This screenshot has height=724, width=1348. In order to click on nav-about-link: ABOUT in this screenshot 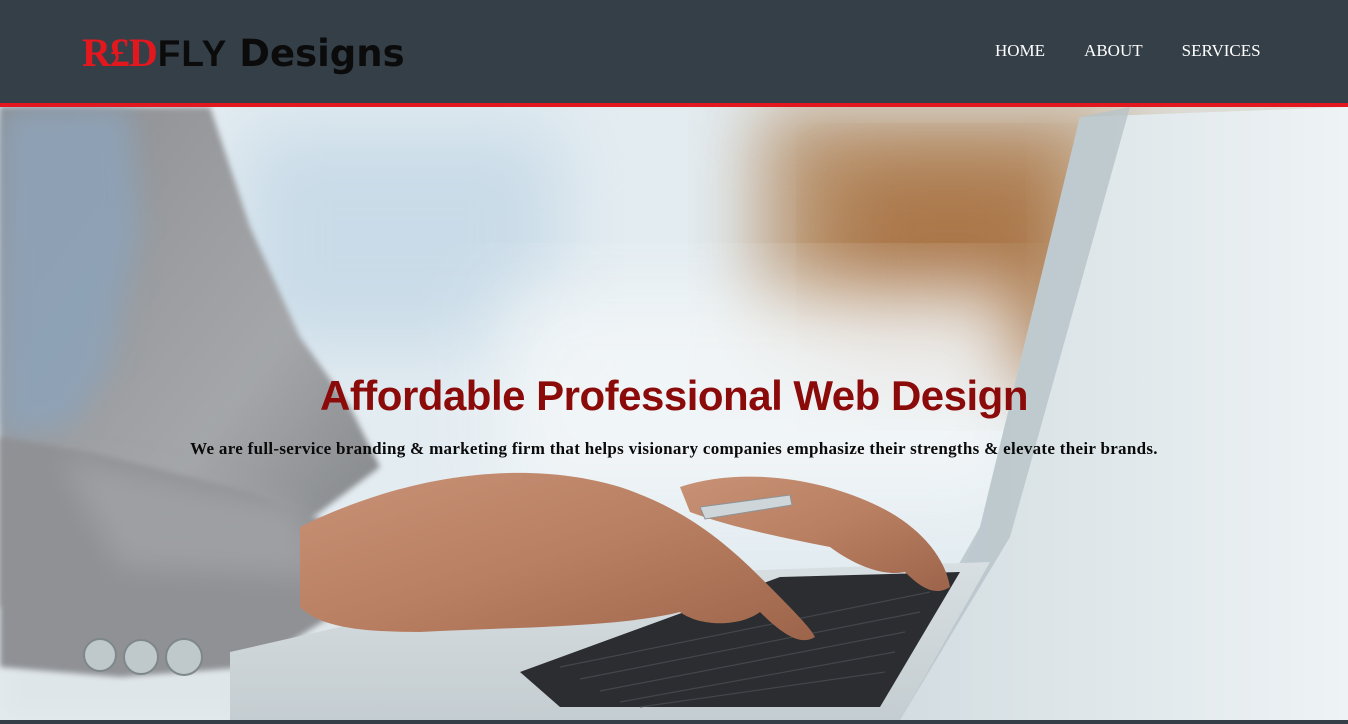, I will do `click(1113, 51)`.